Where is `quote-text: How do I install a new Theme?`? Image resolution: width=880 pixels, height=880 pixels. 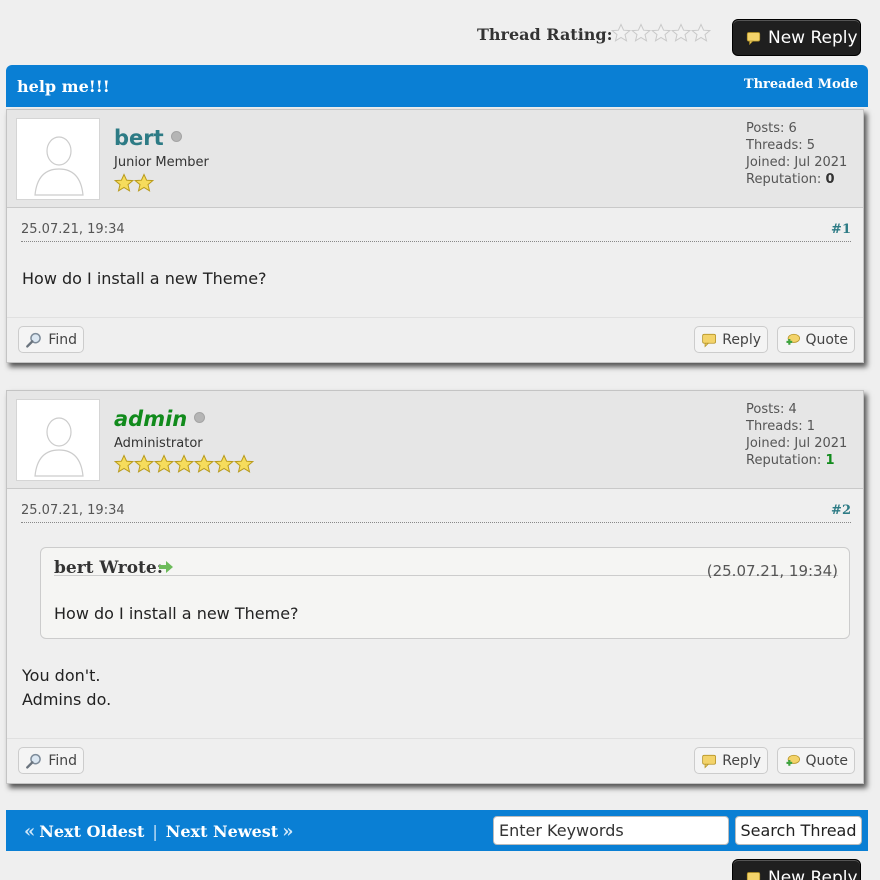 quote-text: How do I install a new Theme? is located at coordinates (176, 613).